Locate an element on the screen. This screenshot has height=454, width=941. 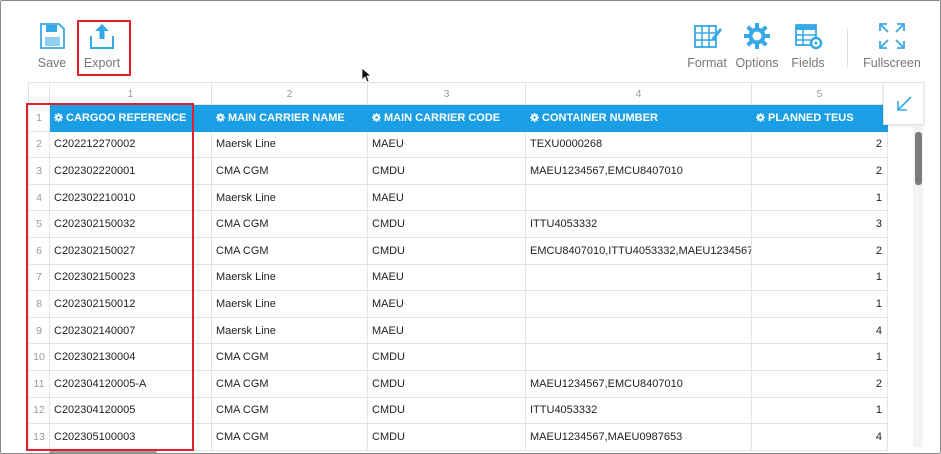
fullscreen-label: Fullscreen is located at coordinates (892, 63).